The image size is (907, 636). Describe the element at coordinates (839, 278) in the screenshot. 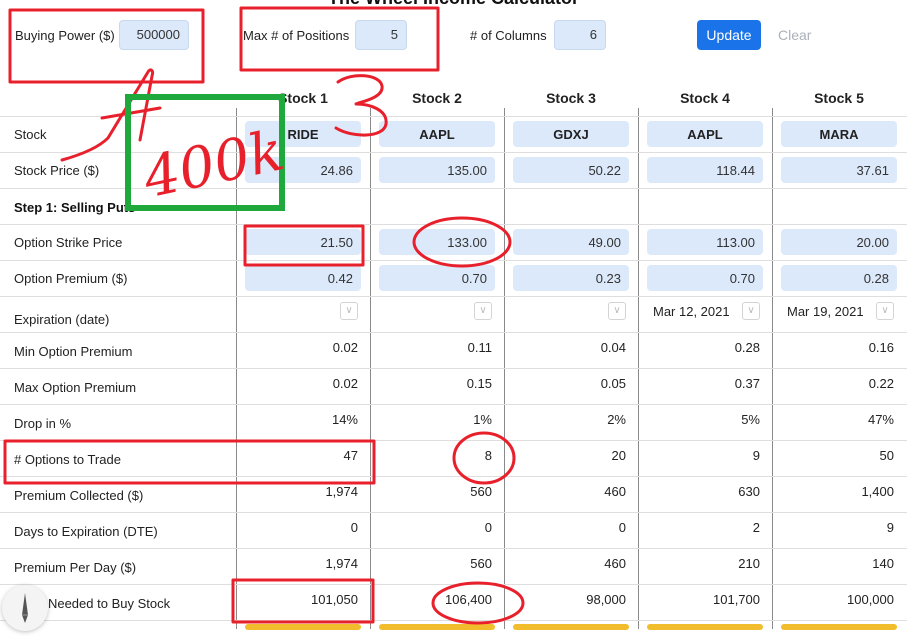

I see `option-premium-input: 0.28` at that location.